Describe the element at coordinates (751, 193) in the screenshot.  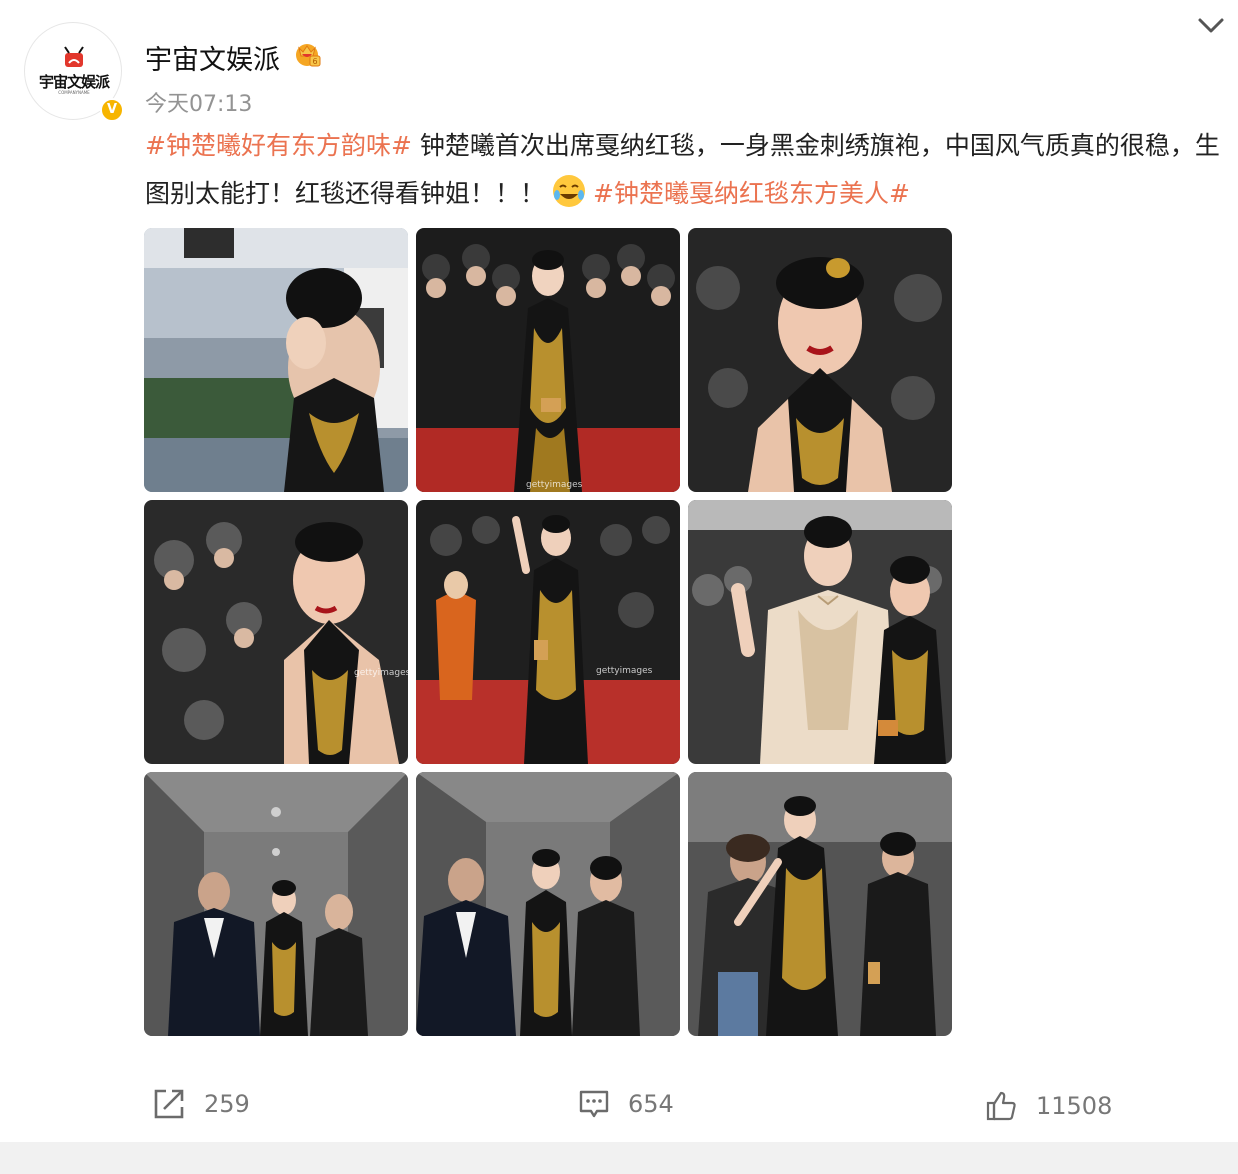
I see `hashtag-link: #钟楚曦戛纳红毯东方美人#` at that location.